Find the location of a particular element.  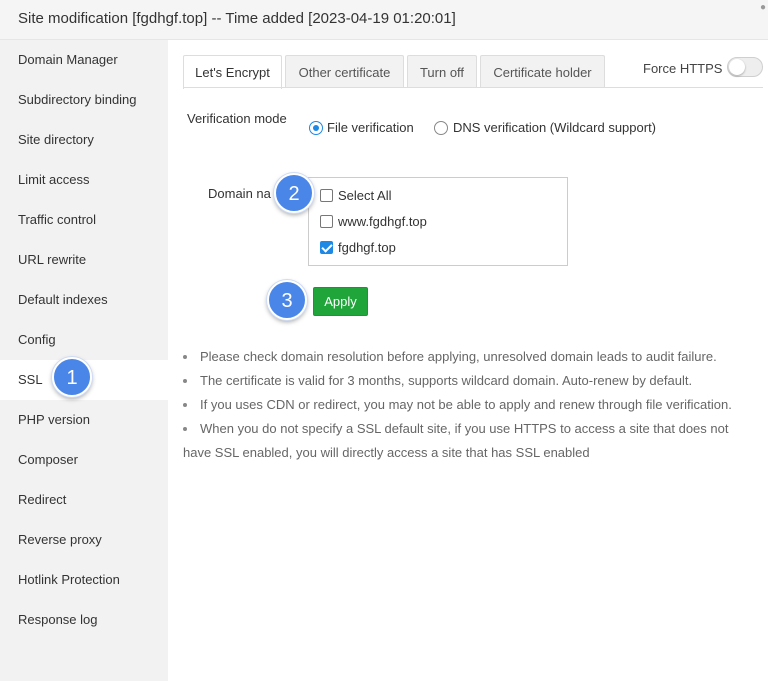

sidebar-item-site-directory: Site directory is located at coordinates (84, 140).